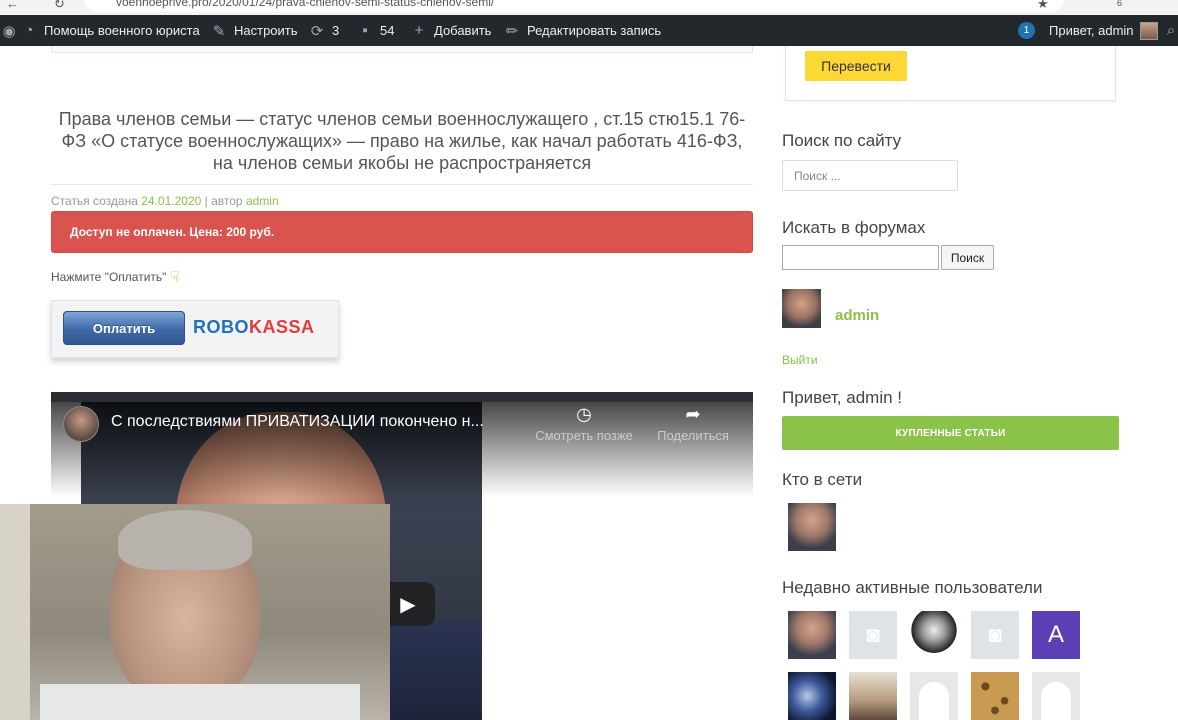  I want to click on watch-later-button: ◷ Смотреть позже, so click(584, 423).